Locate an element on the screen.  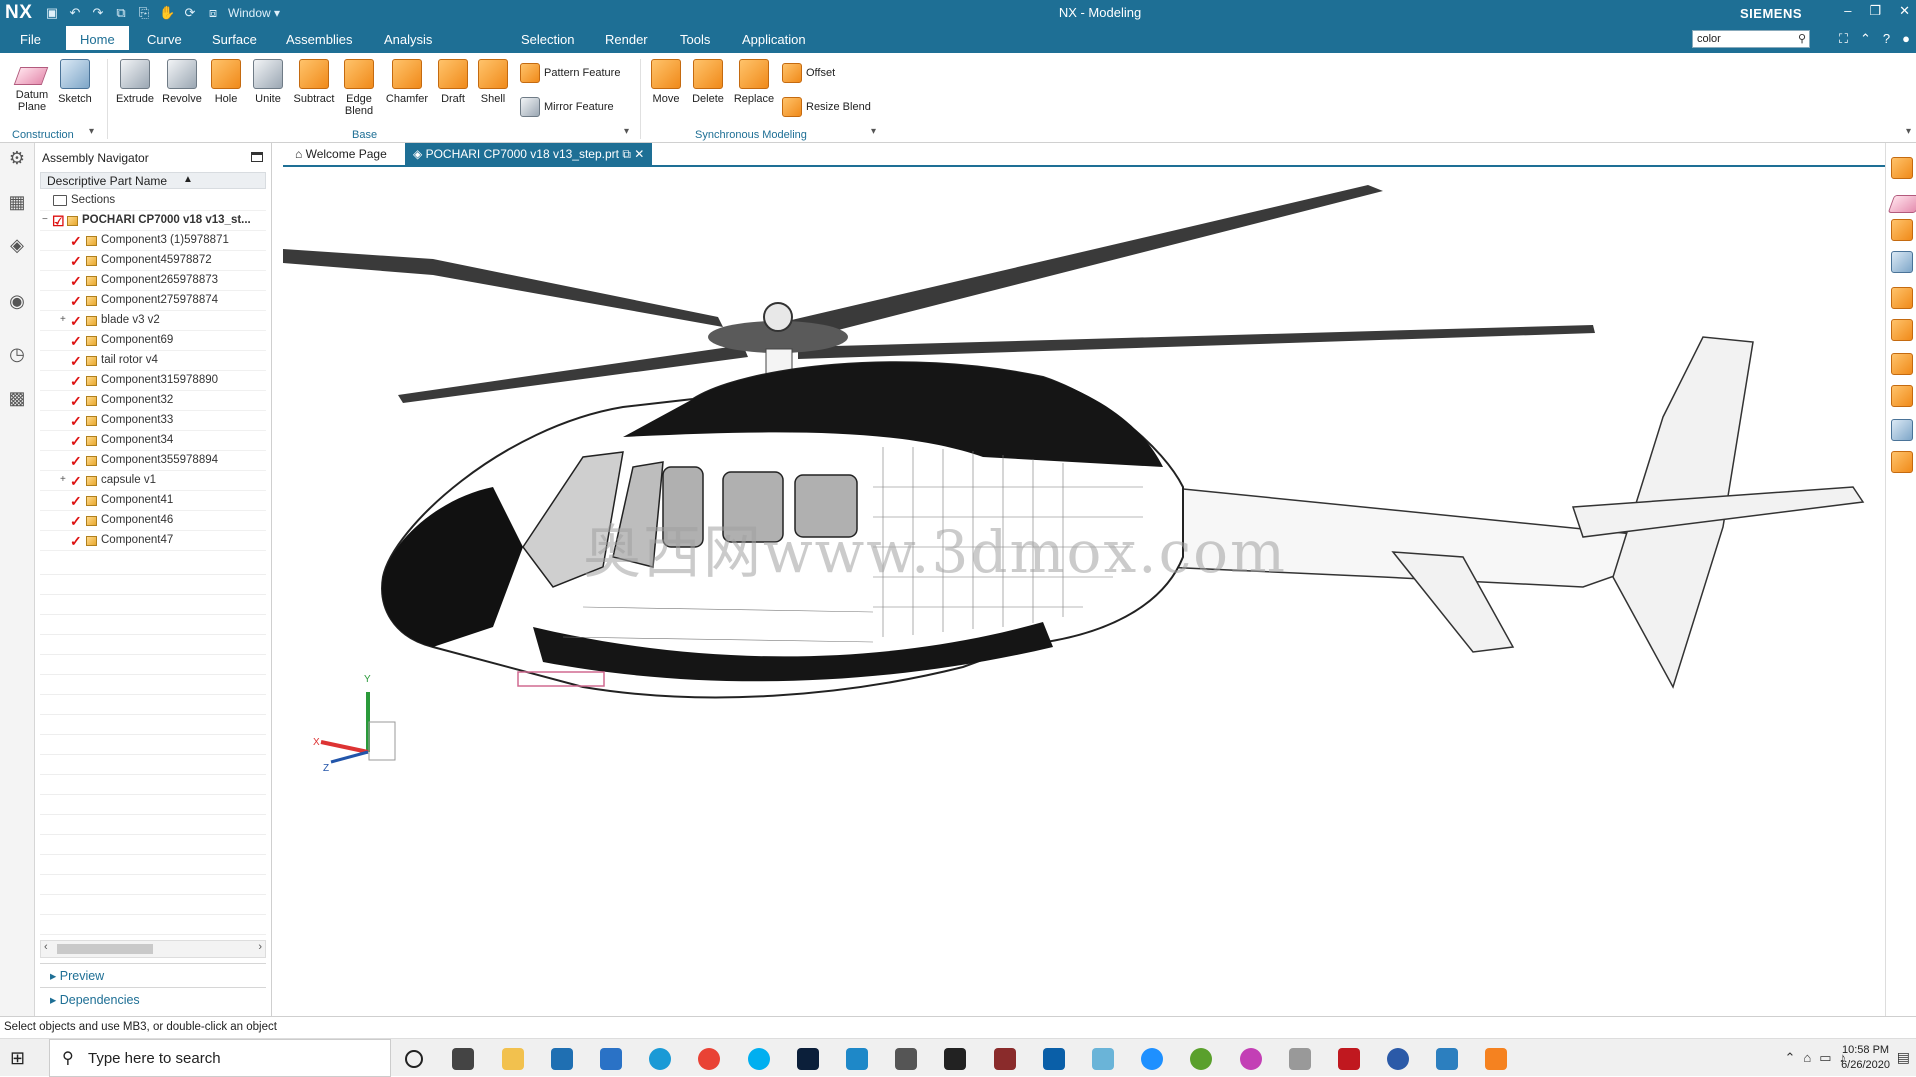
maximize-panel-icon is located at coordinates (257, 157).